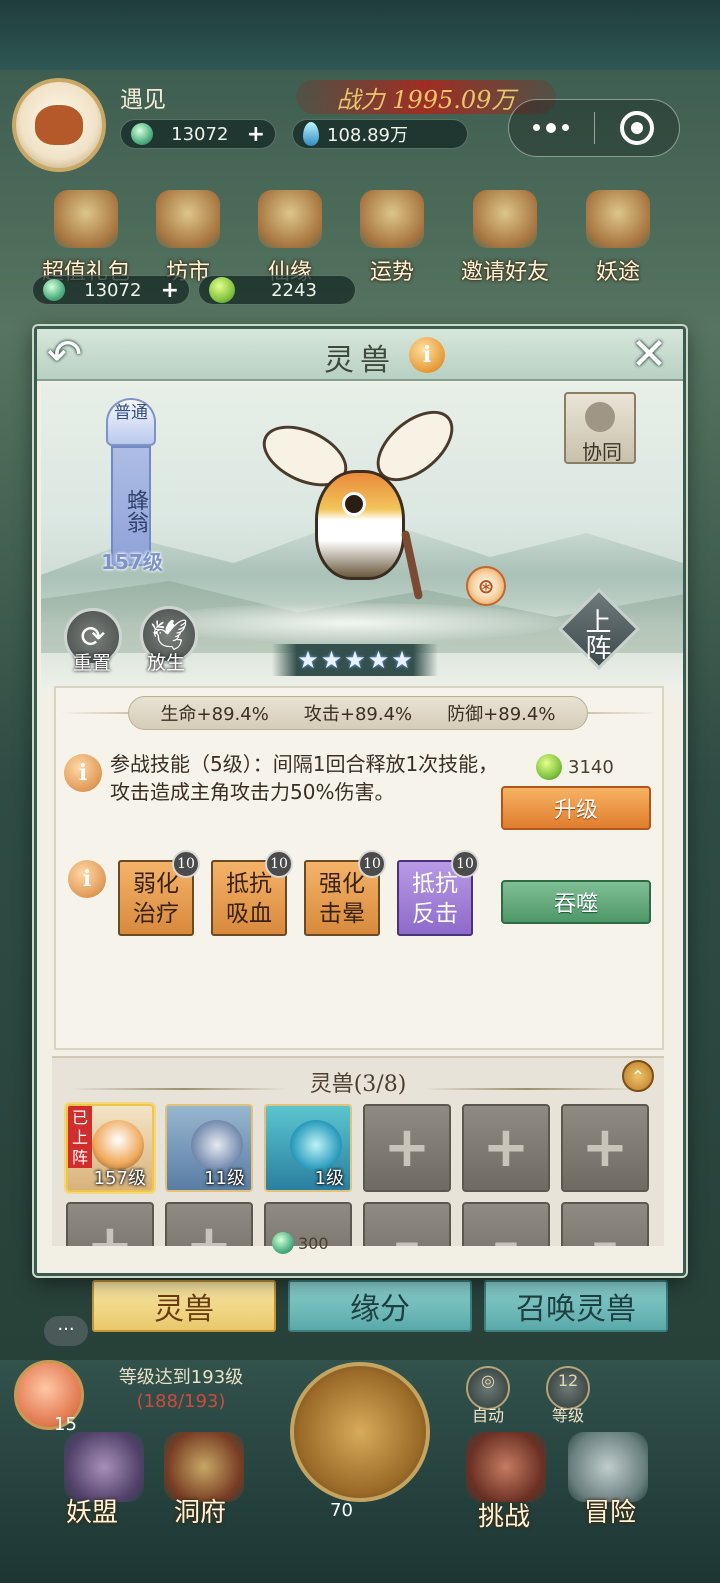  What do you see at coordinates (83, 773) in the screenshot?
I see `skill-info-icon: i` at bounding box center [83, 773].